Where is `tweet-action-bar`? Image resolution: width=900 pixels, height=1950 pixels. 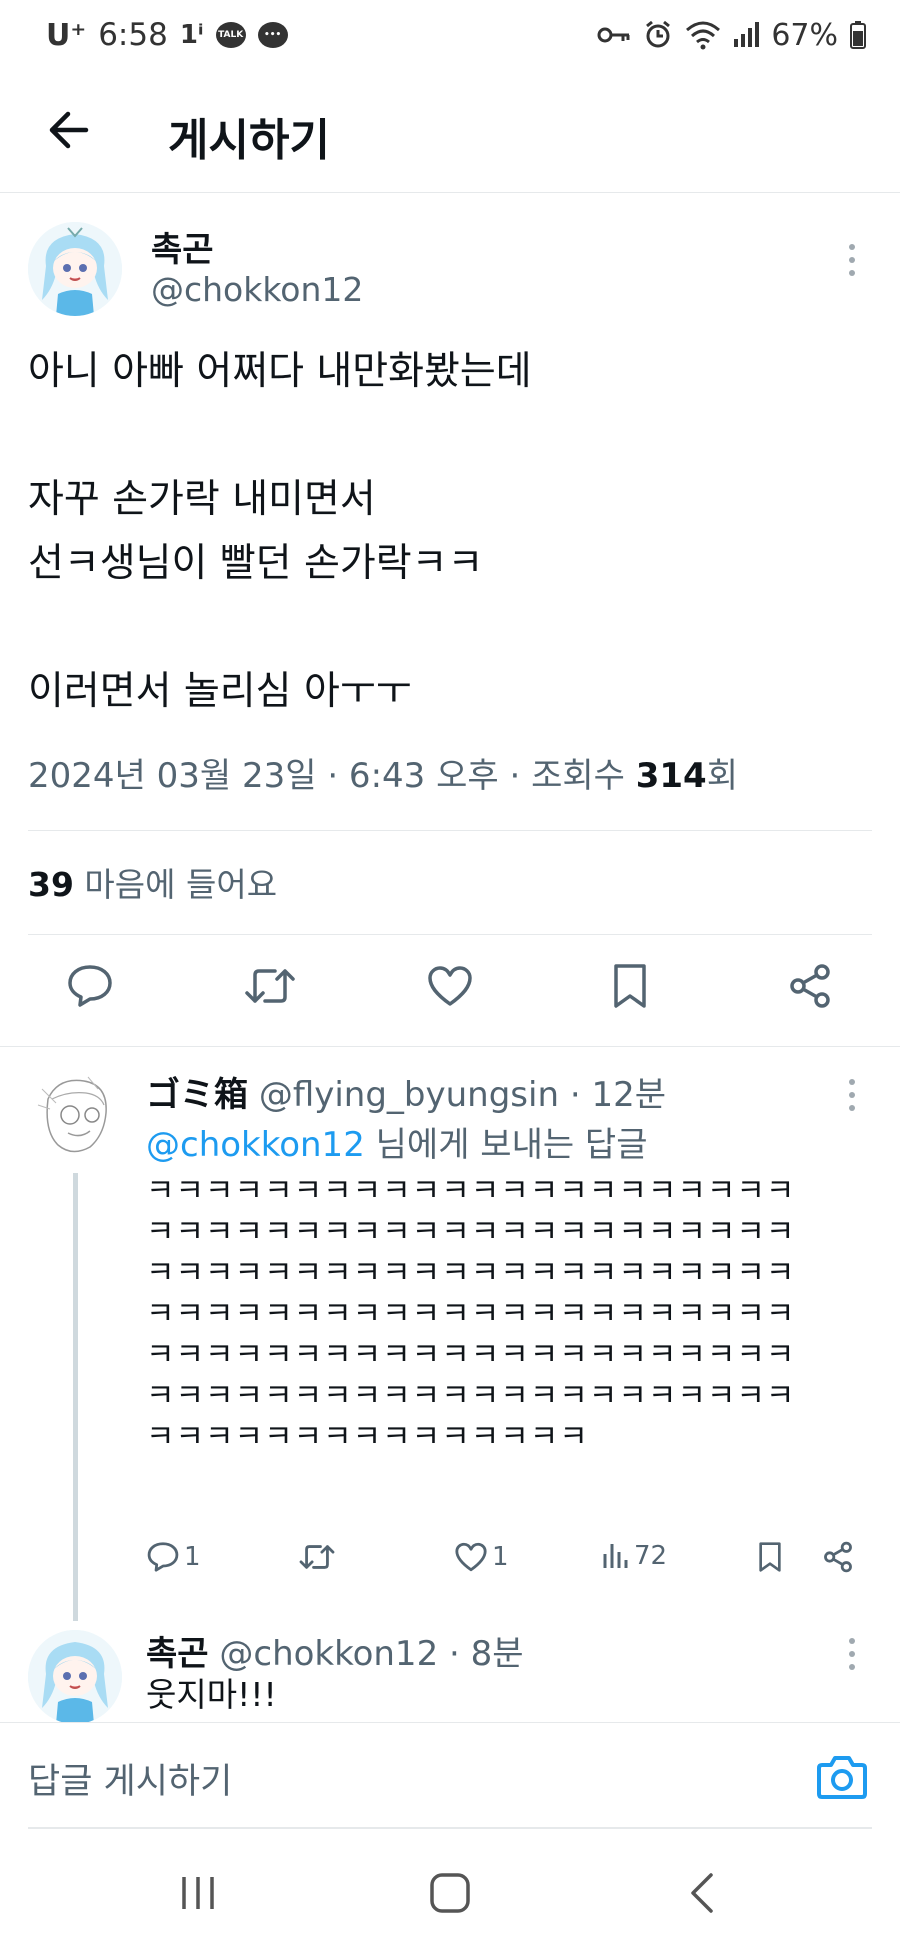
tweet-action-bar is located at coordinates (450, 989).